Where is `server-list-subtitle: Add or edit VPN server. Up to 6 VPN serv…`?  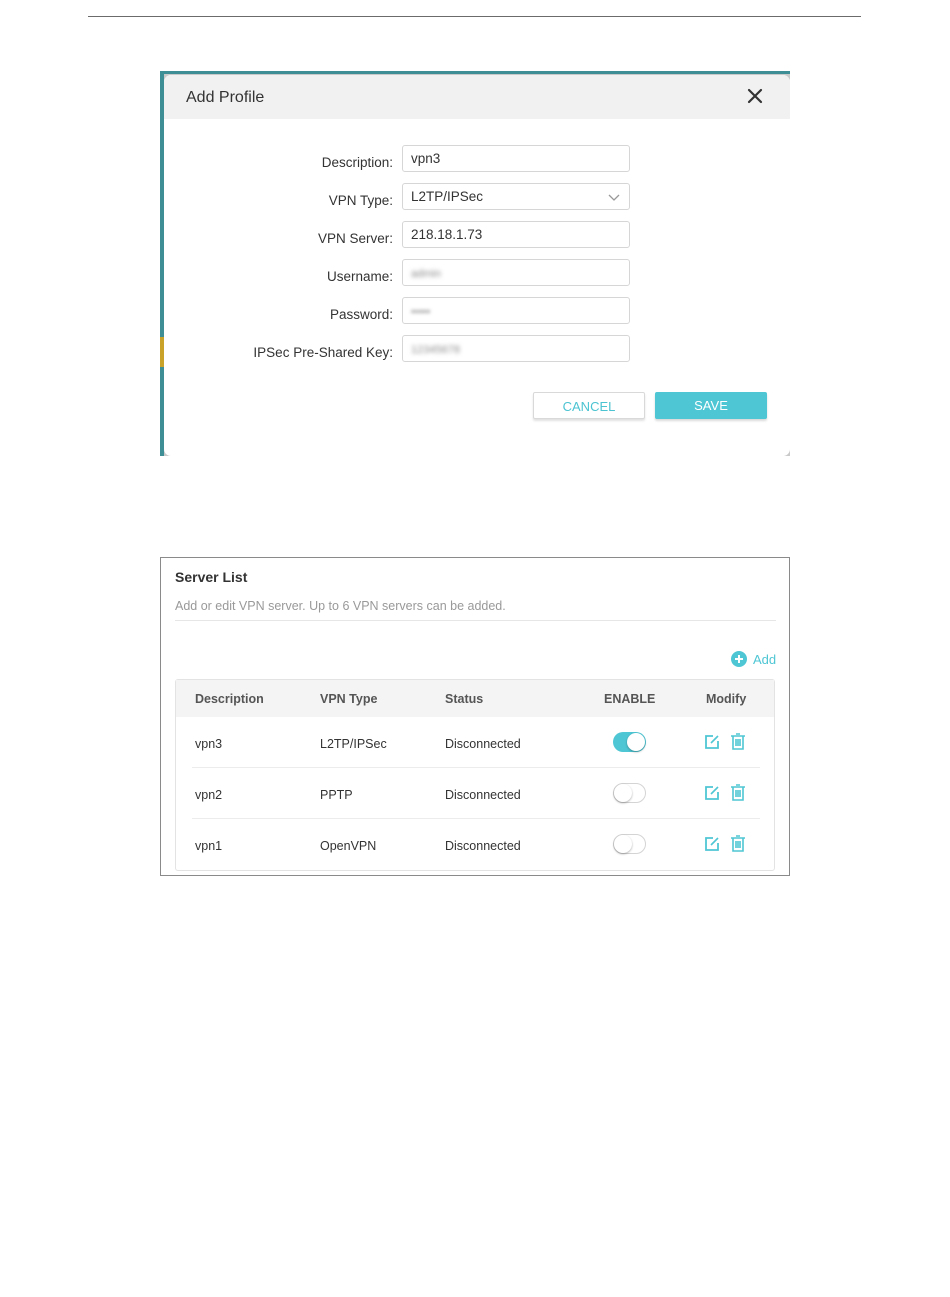 server-list-subtitle: Add or edit VPN server. Up to 6 VPN serv… is located at coordinates (340, 606).